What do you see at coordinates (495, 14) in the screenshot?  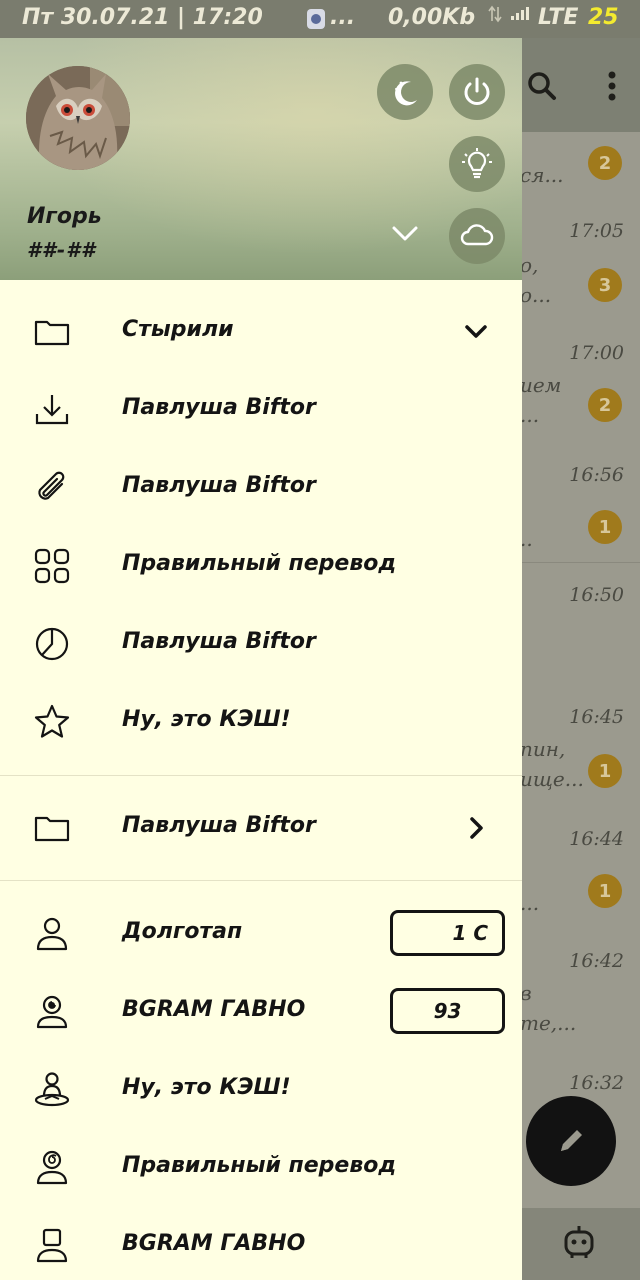 I see `data-arrows-icon` at bounding box center [495, 14].